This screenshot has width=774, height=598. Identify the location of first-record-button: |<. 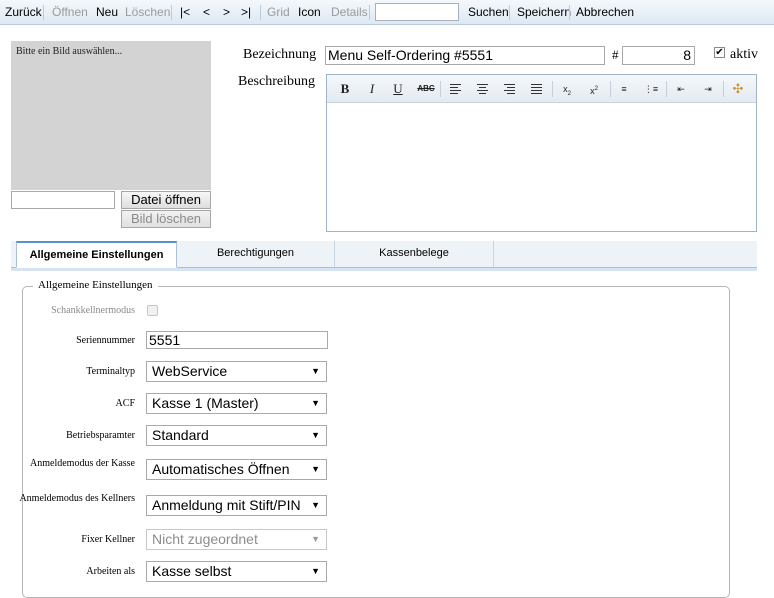
(185, 12).